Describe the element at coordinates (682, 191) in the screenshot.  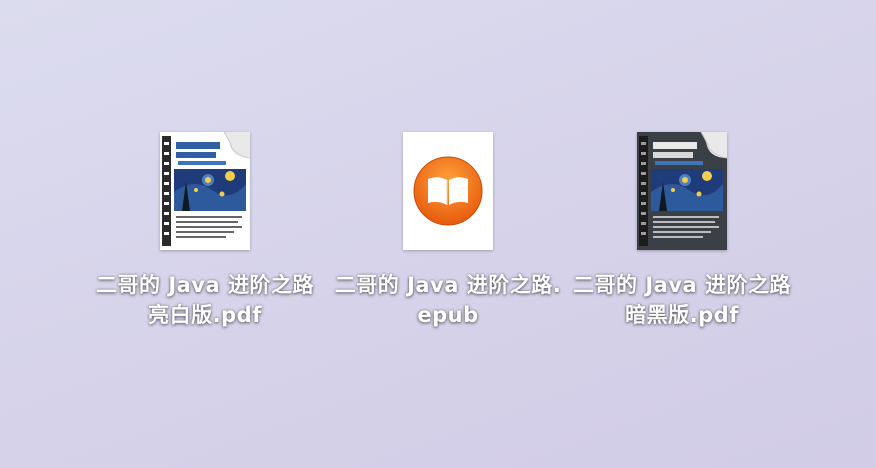
I see `pdf-dark-cover-icon` at that location.